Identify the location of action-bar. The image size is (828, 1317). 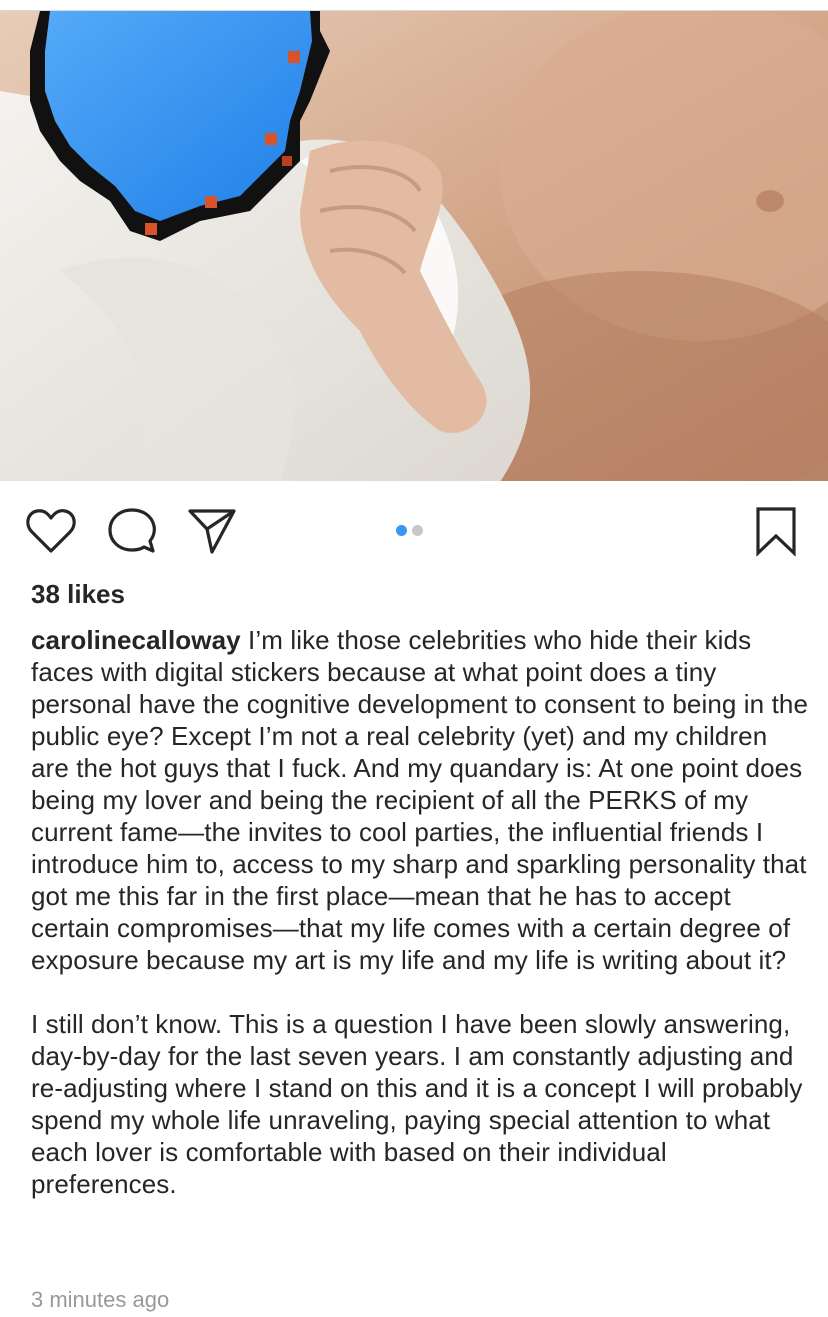
(414, 529).